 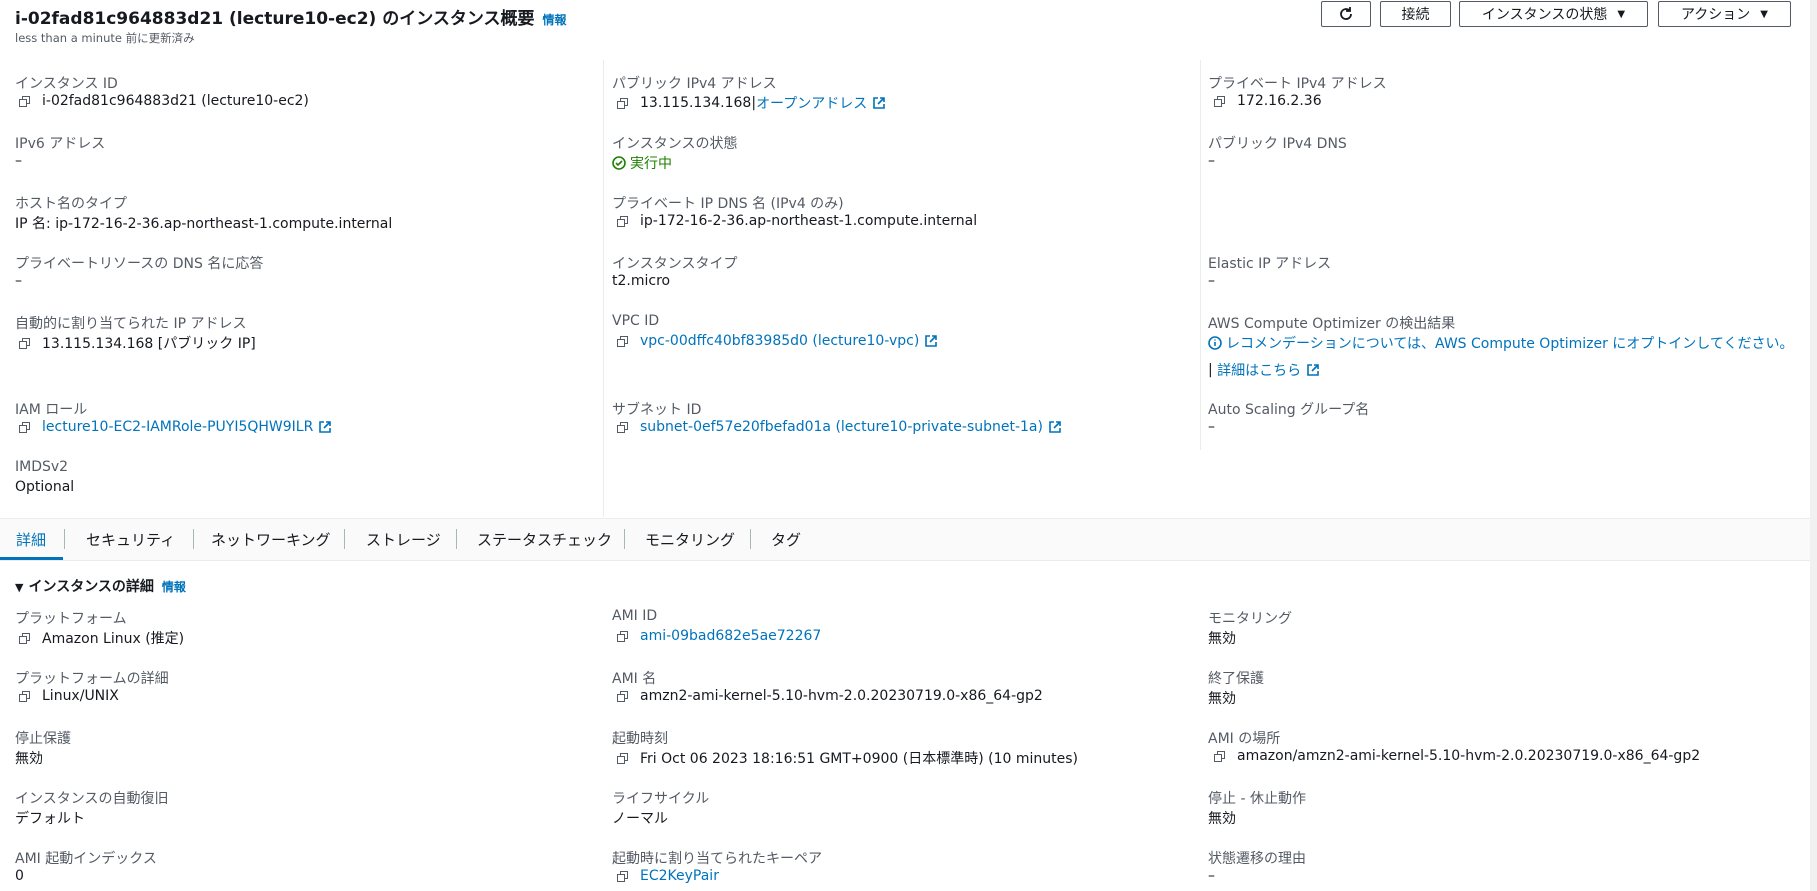 I want to click on connect-button: 接続, so click(x=1415, y=14).